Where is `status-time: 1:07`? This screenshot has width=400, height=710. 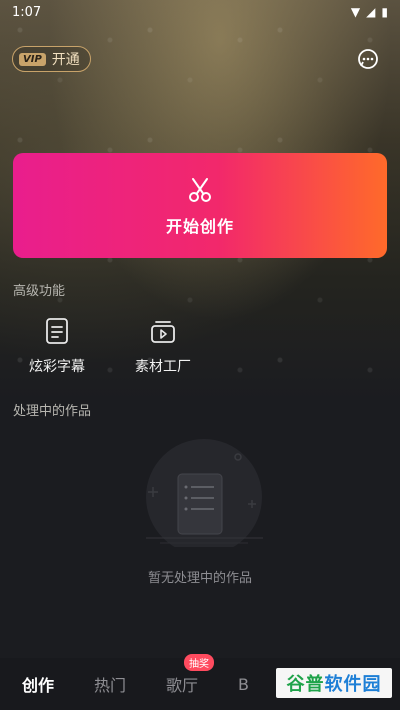
status-time: 1:07 is located at coordinates (27, 12).